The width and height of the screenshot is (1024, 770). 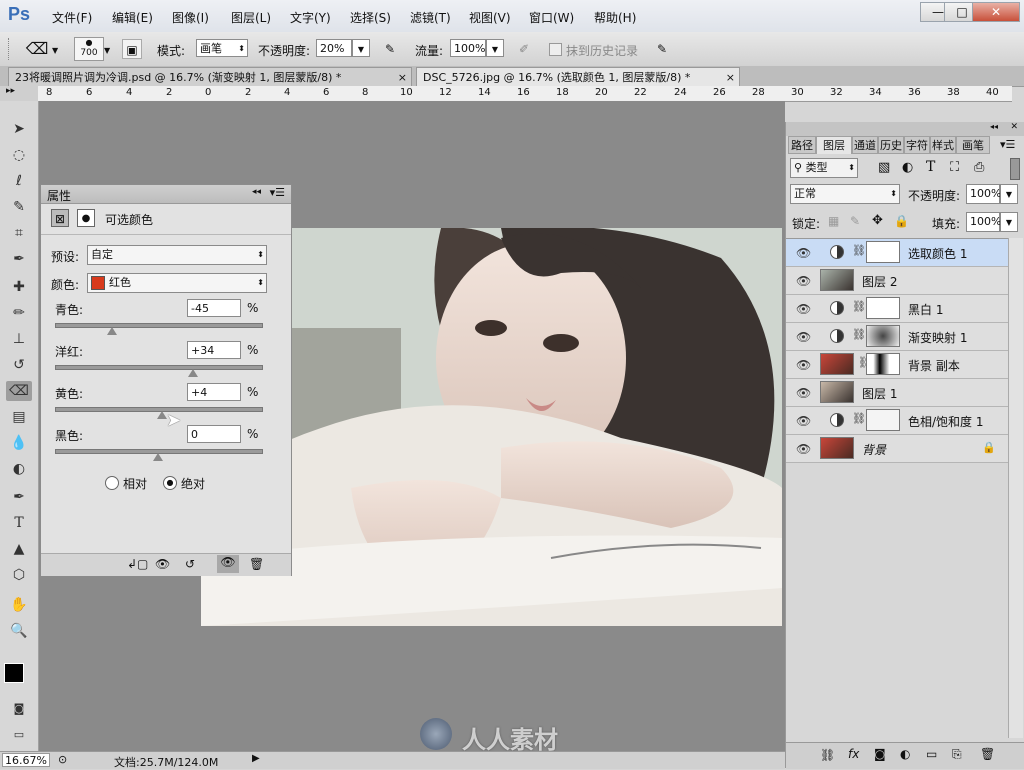 I want to click on layer-style-icon: fx, so click(x=853, y=754).